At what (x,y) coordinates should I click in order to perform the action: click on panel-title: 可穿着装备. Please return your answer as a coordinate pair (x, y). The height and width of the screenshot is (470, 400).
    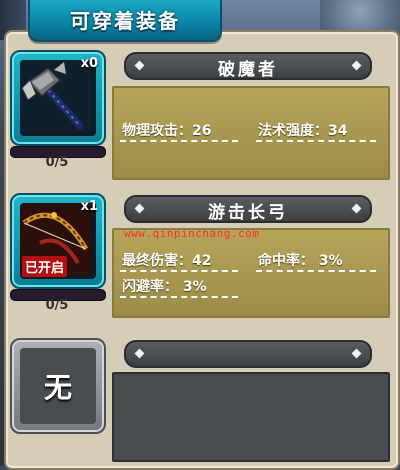
    Looking at the image, I should click on (125, 21).